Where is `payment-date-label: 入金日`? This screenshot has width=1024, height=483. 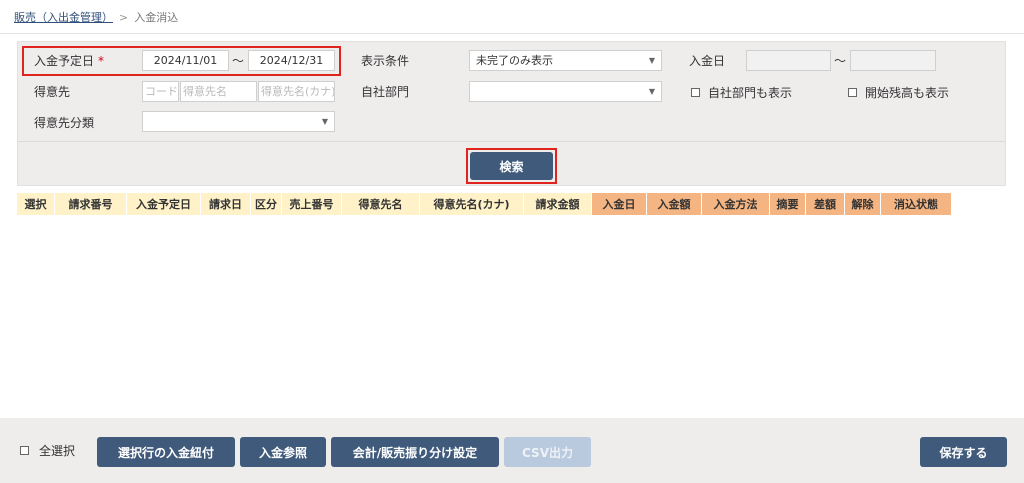 payment-date-label: 入金日 is located at coordinates (707, 61).